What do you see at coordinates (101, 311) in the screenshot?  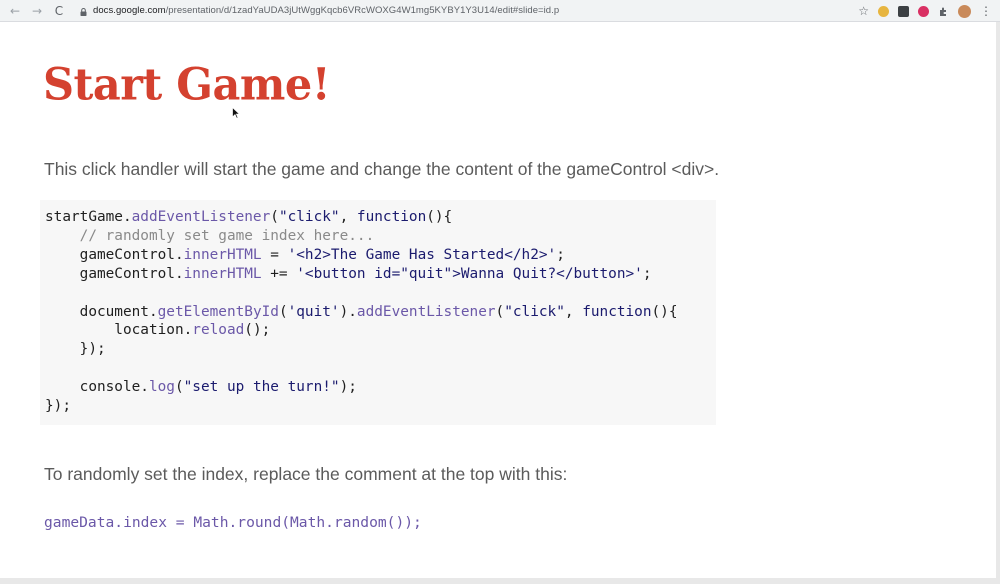 I see `code-token: document.` at bounding box center [101, 311].